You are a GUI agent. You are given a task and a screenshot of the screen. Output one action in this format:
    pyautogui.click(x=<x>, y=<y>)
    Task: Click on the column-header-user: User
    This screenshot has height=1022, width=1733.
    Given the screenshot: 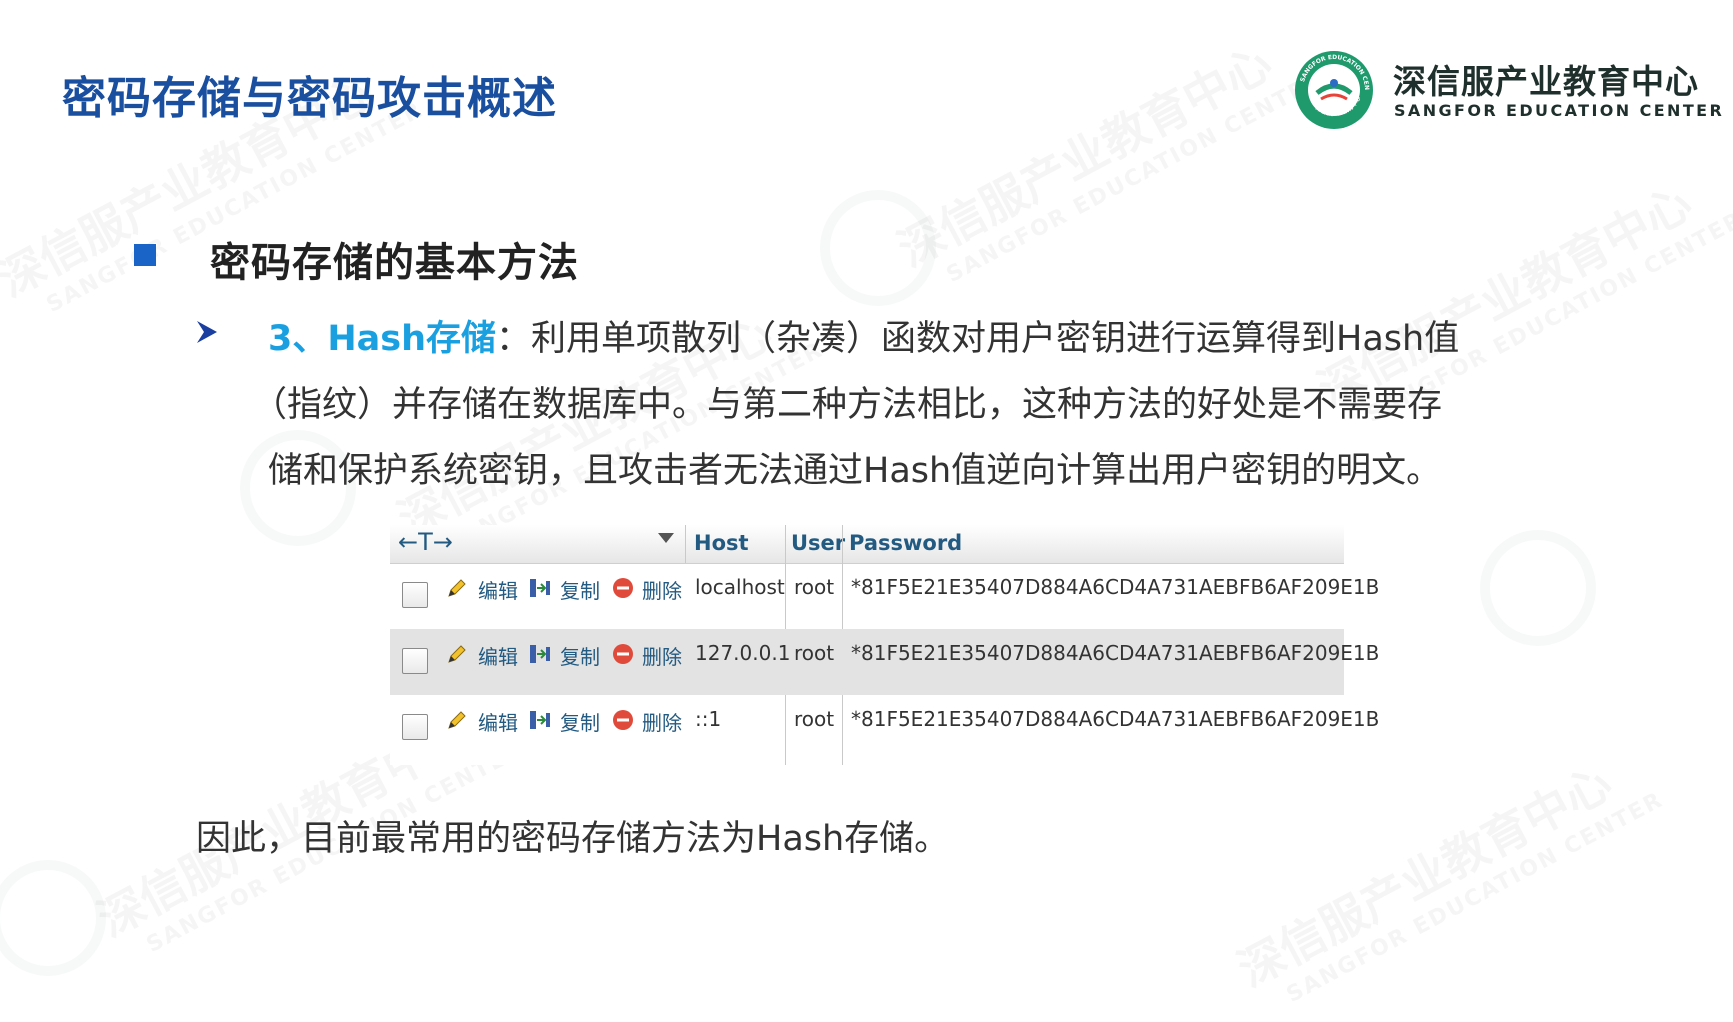 What is the action you would take?
    pyautogui.click(x=818, y=543)
    